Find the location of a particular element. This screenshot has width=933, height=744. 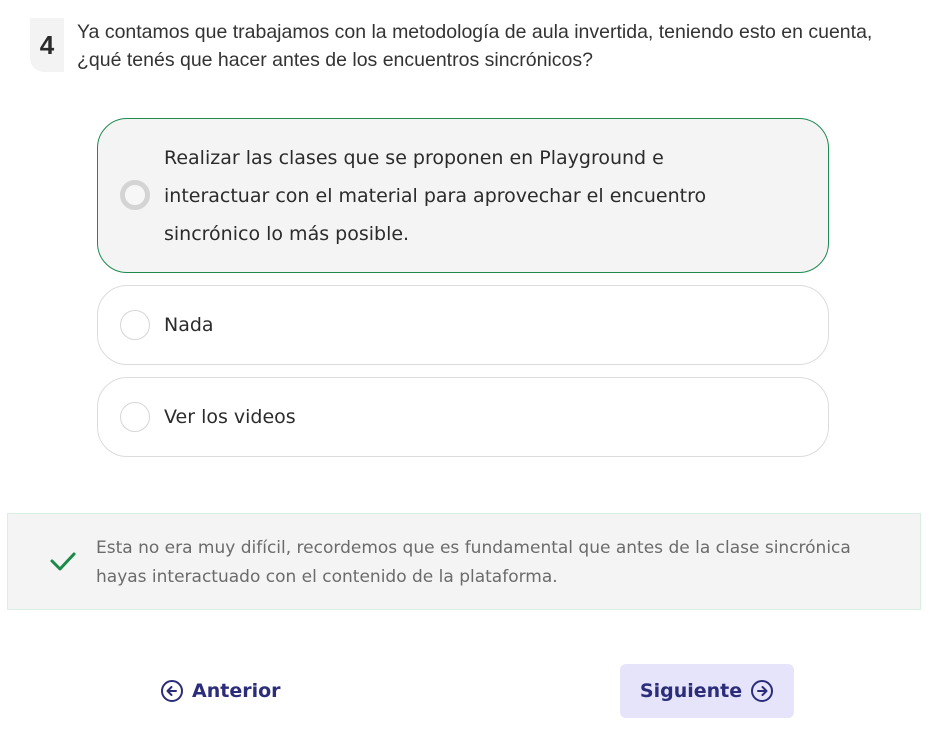

answer-option-label: Ver los videos is located at coordinates (230, 417).